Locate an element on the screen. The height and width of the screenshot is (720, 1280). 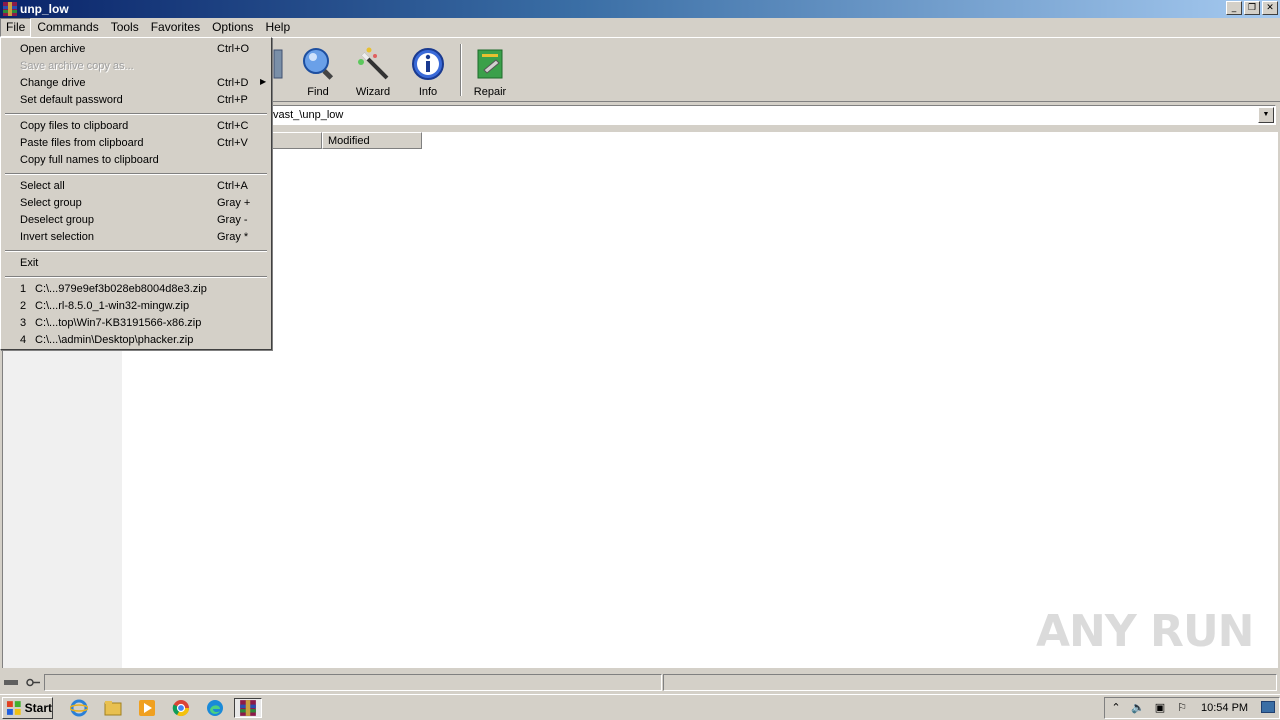
clock: 10:54 PM is located at coordinates (1224, 708).